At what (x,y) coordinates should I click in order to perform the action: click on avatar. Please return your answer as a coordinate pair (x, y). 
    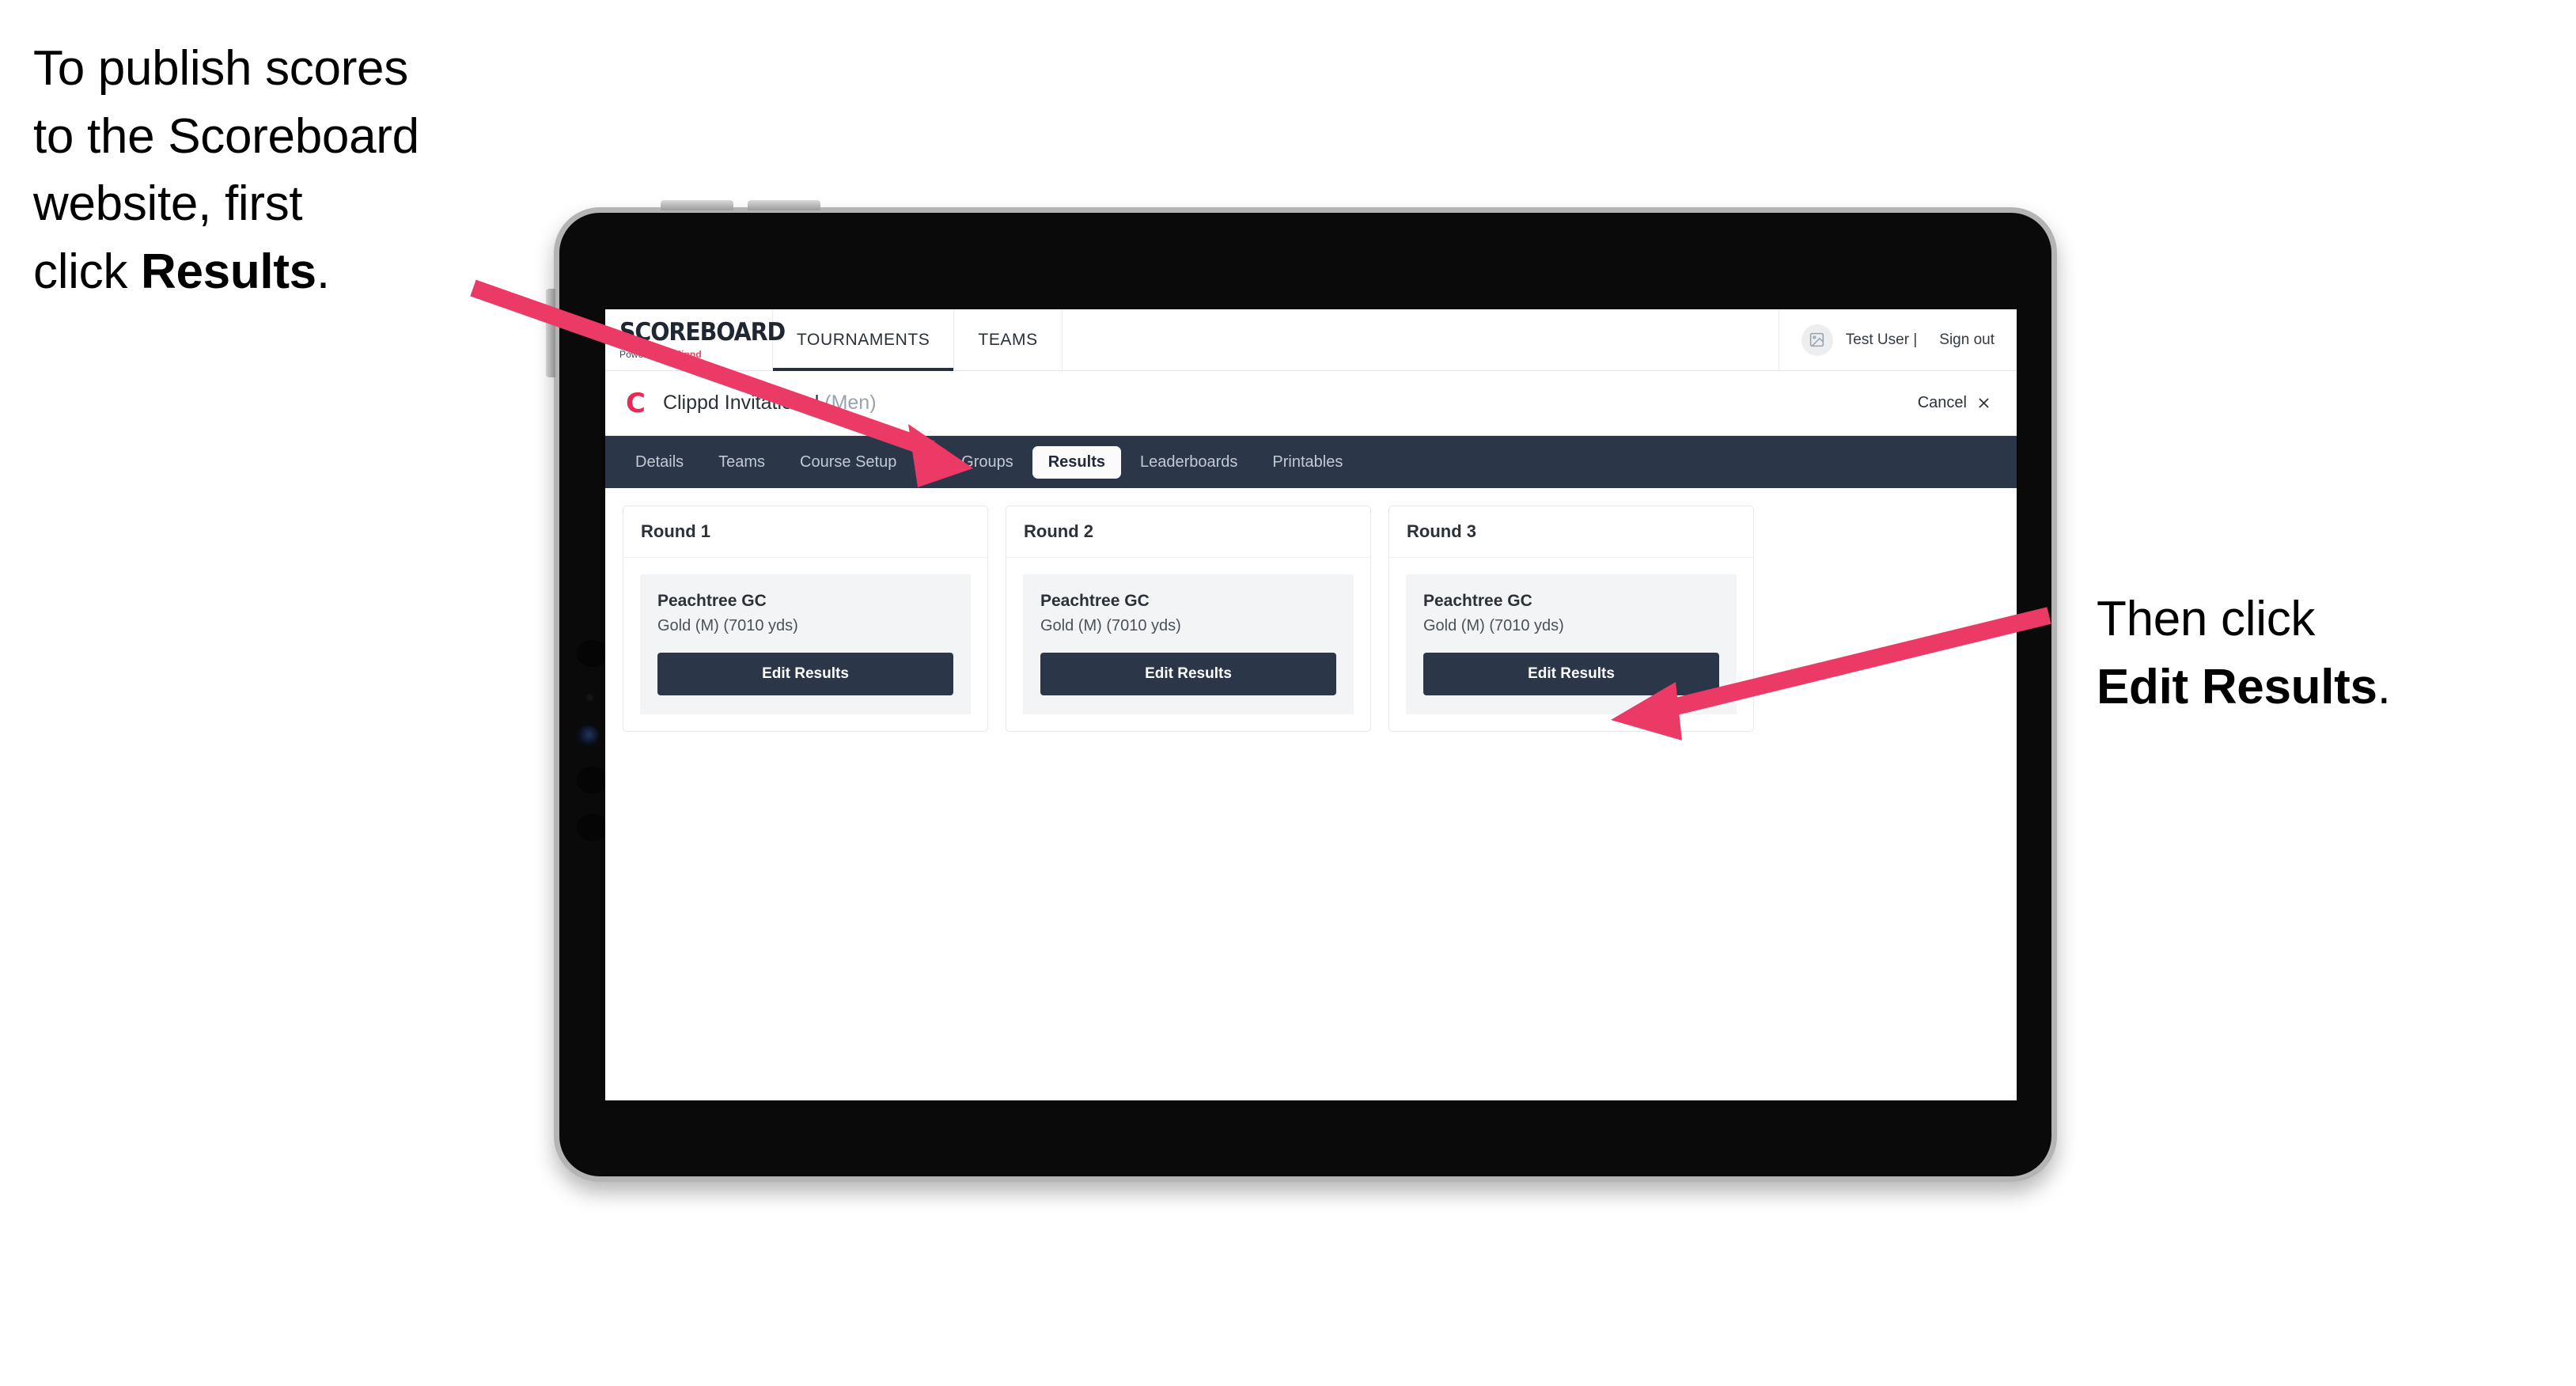
    Looking at the image, I should click on (1817, 340).